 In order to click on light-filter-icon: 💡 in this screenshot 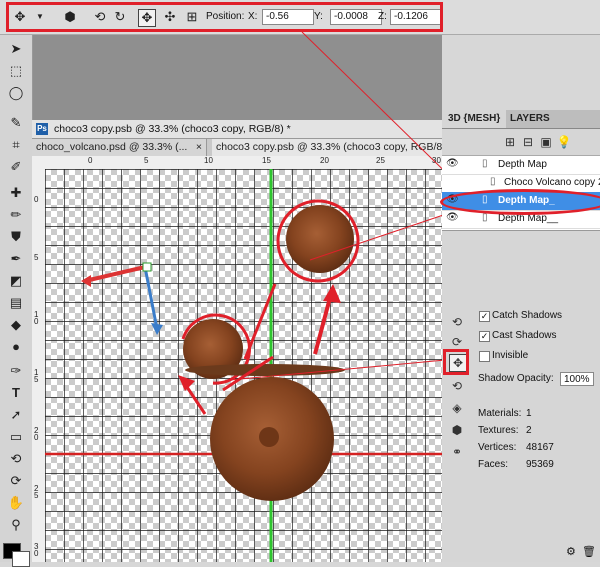, I will do `click(564, 142)`.